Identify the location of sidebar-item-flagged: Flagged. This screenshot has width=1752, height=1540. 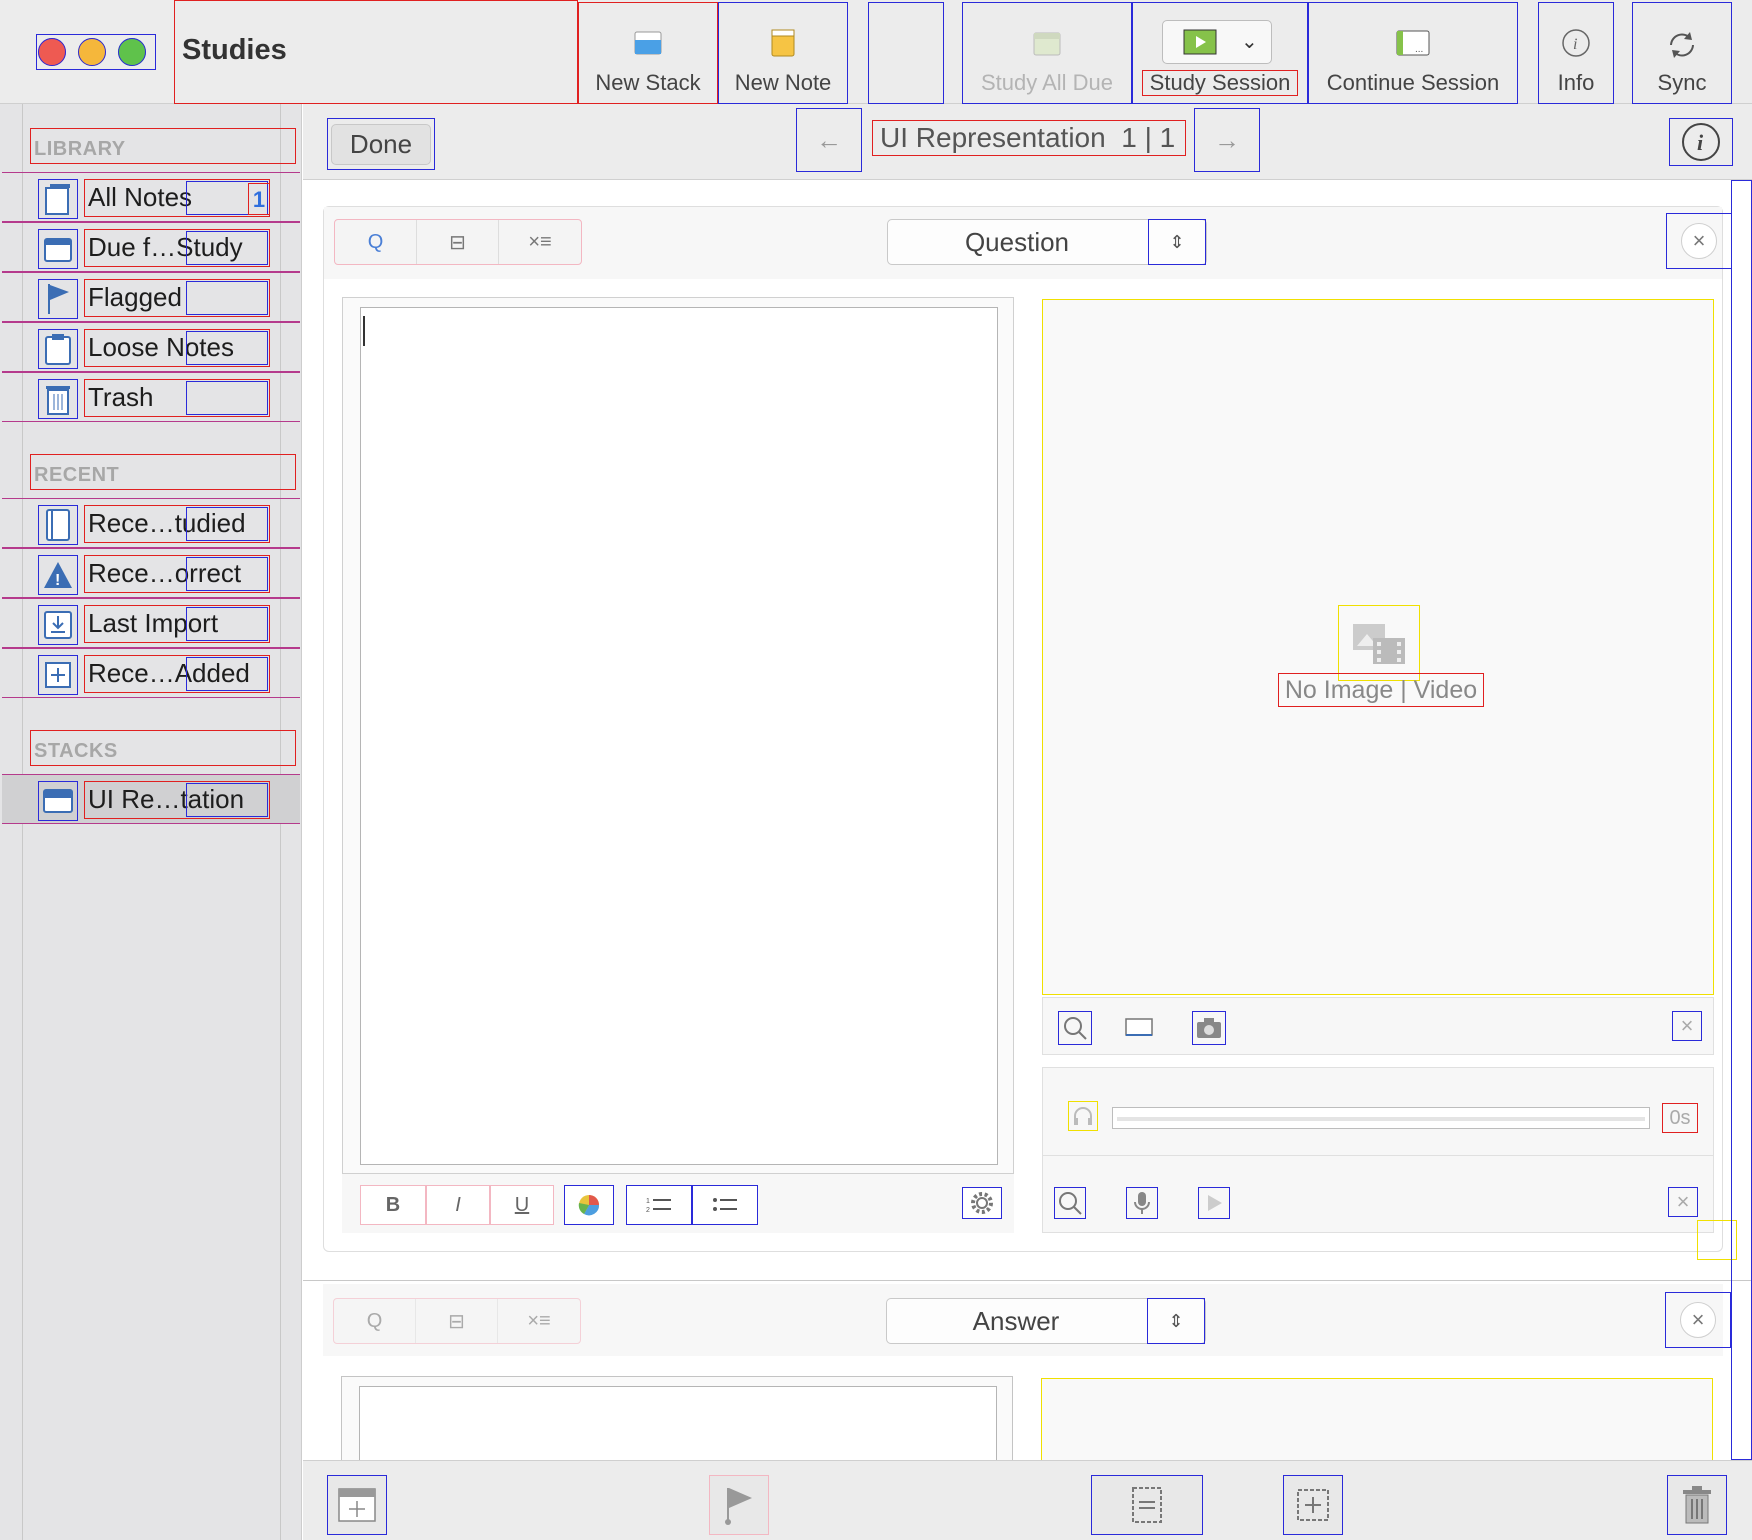
(151, 297).